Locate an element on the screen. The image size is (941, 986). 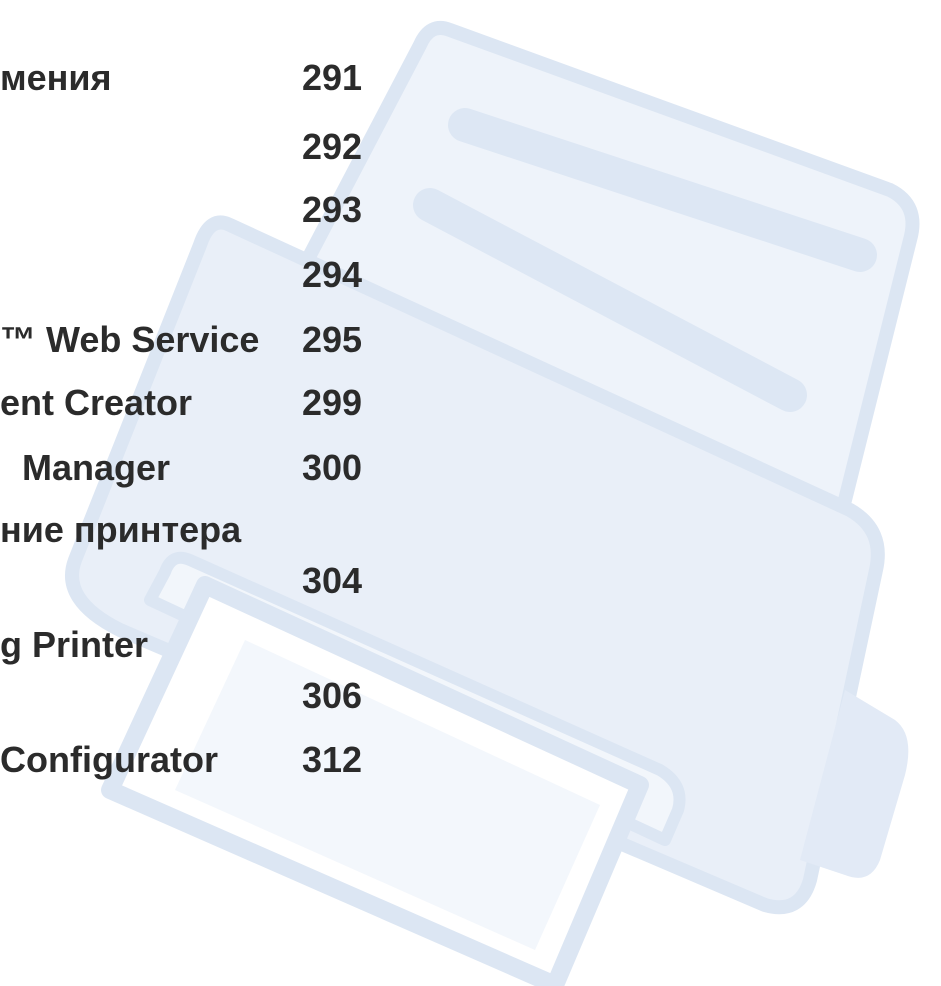
toc-item-page: 295 is located at coordinates (332, 340).